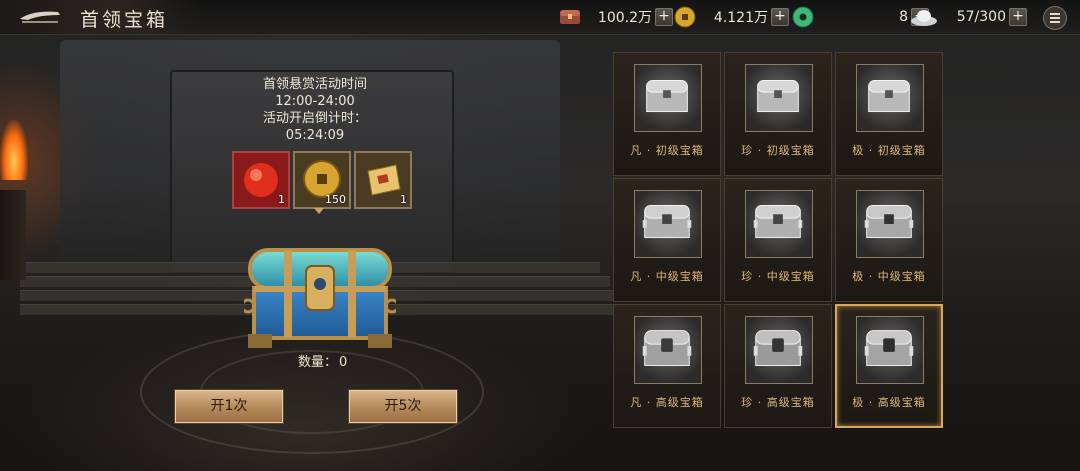  I want to click on resource-gold: 4.121万 +, so click(731, 17).